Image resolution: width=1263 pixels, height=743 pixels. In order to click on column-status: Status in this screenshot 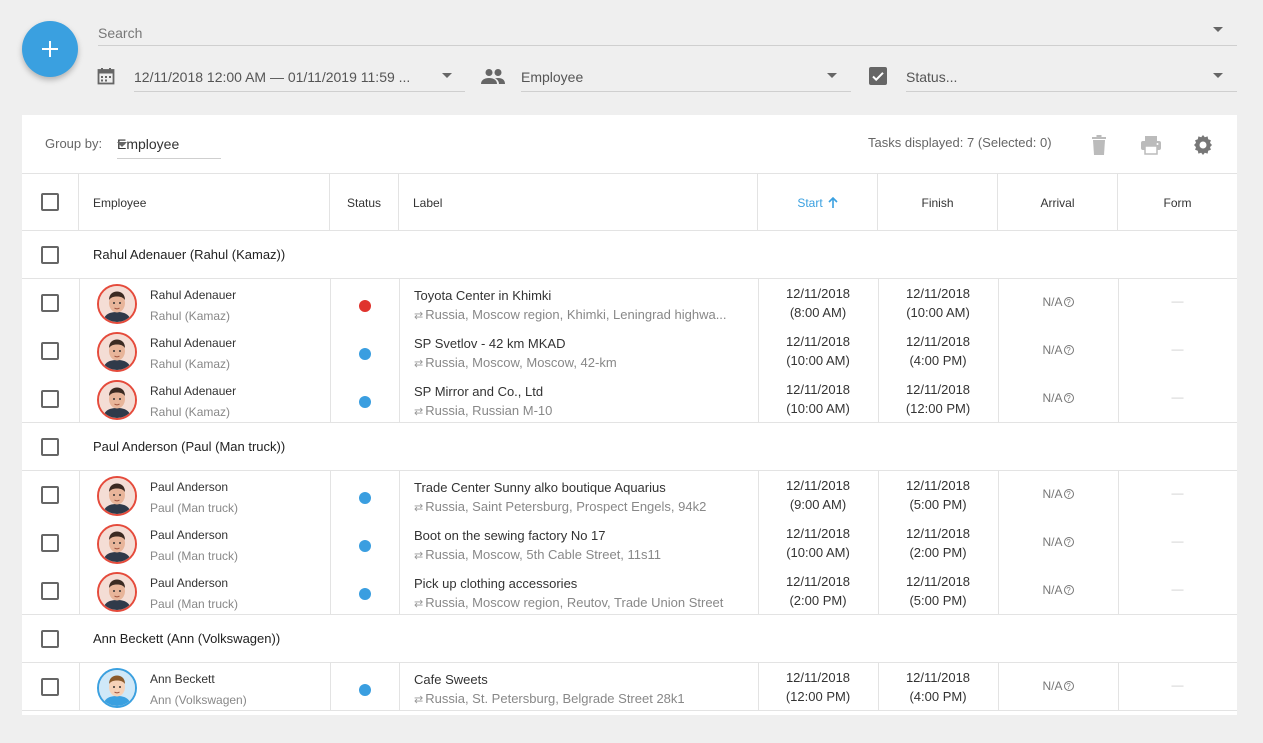, I will do `click(364, 202)`.